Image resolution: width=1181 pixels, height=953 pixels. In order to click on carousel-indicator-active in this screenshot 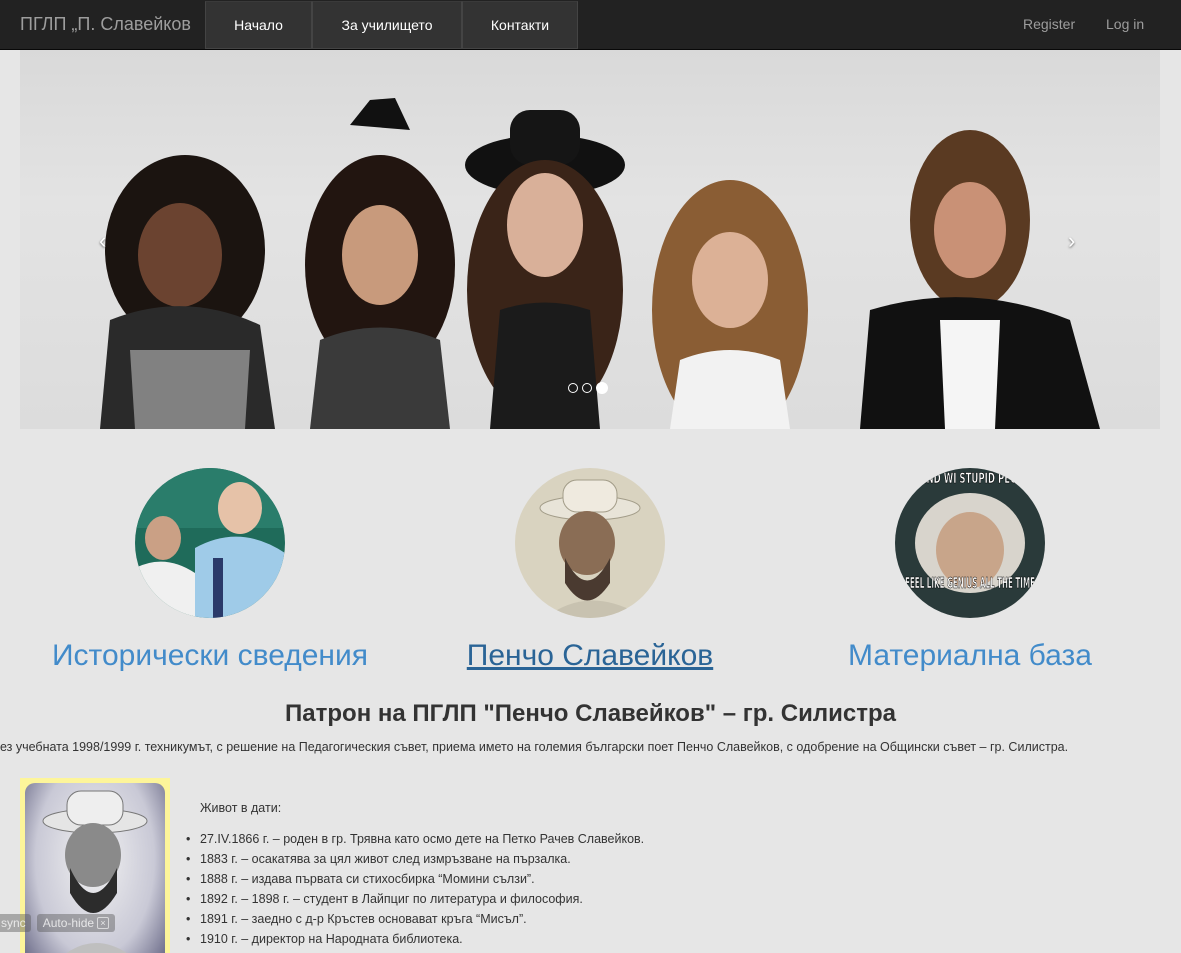, I will do `click(602, 388)`.